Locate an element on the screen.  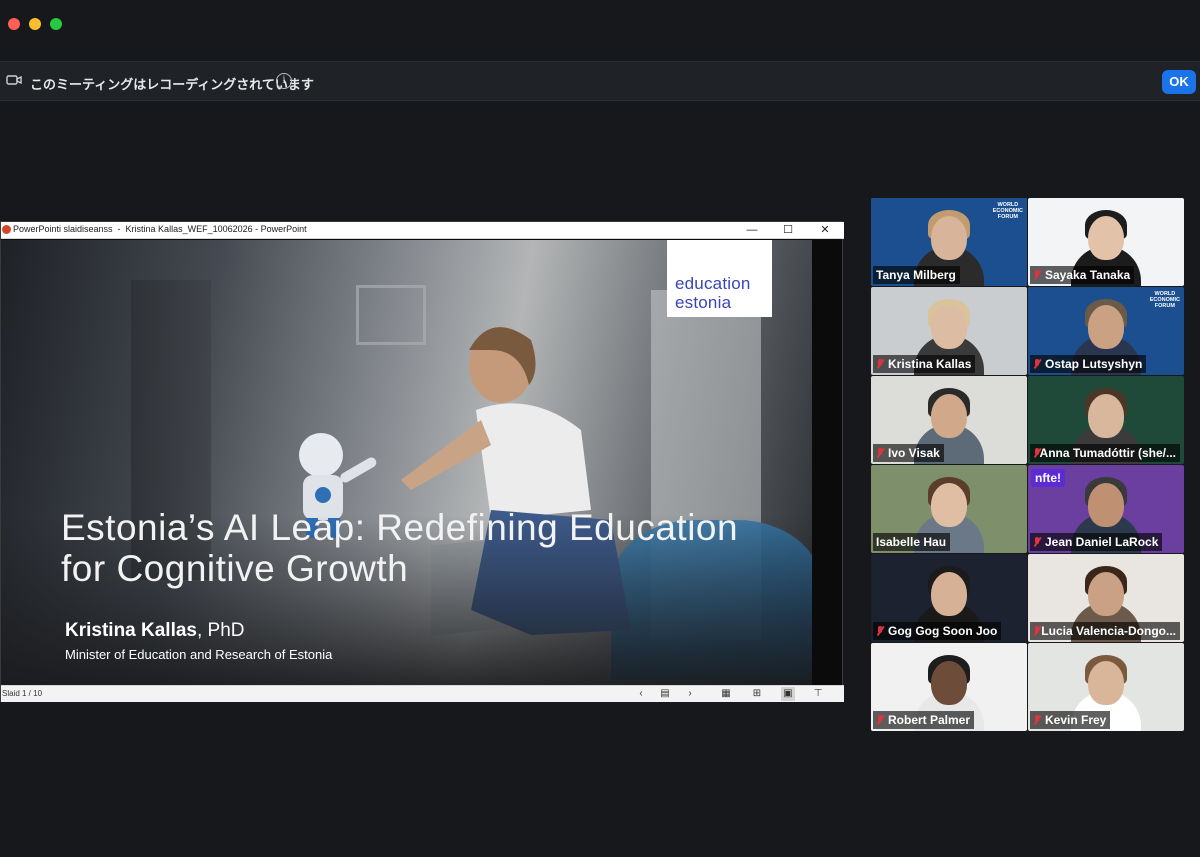
participant-tile: Robert Palmer is located at coordinates (949, 687).